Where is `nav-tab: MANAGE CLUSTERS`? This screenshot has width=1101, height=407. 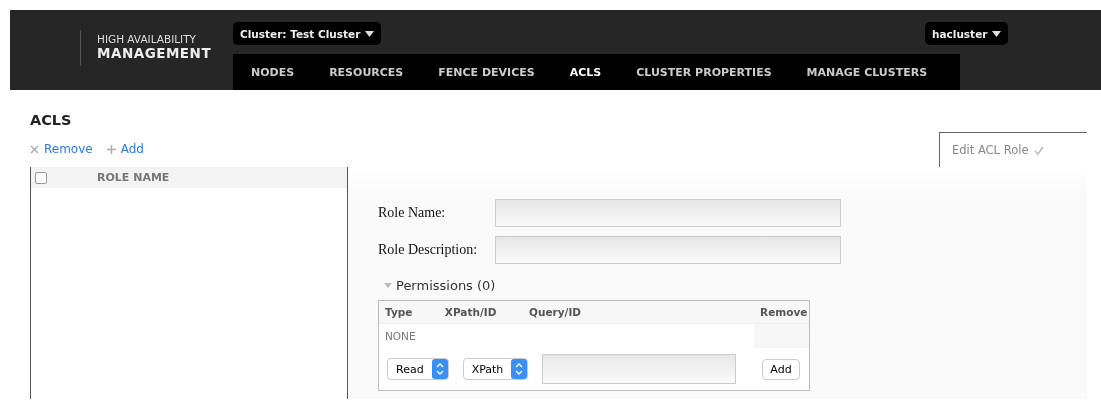
nav-tab: MANAGE CLUSTERS is located at coordinates (867, 72).